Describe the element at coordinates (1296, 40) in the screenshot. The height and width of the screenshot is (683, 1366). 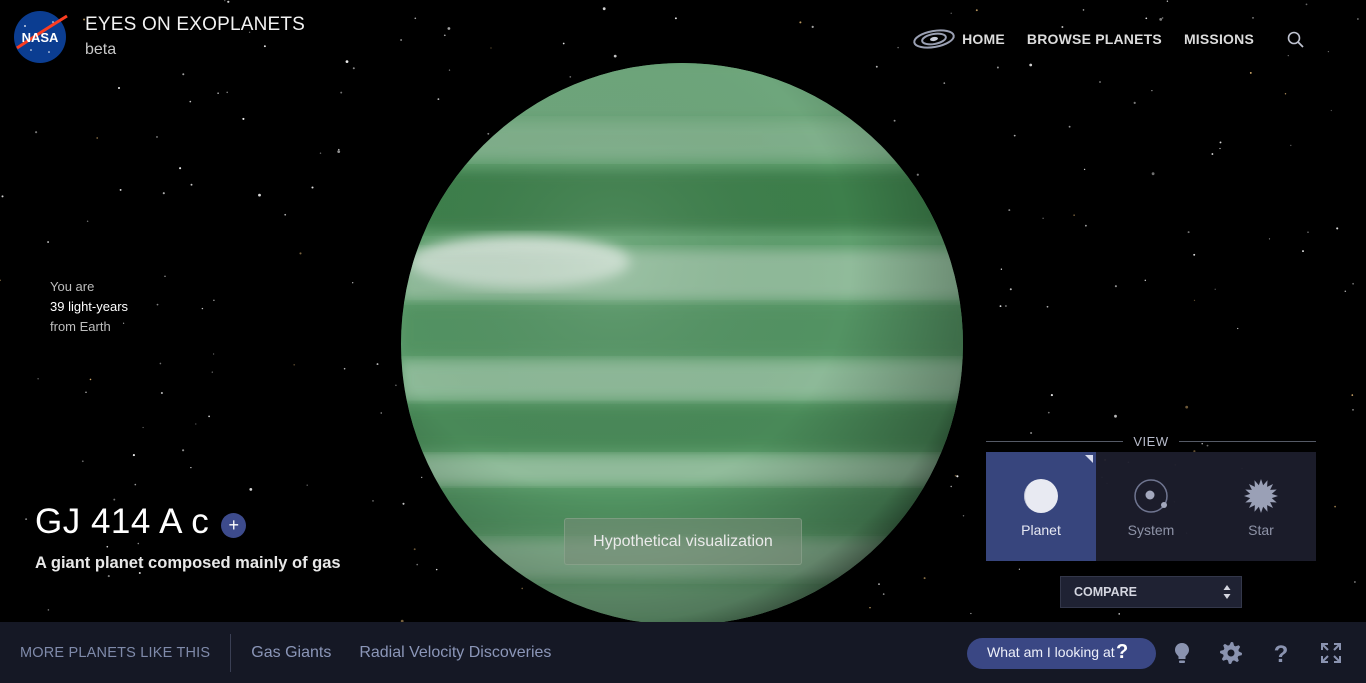
I see `search-icon` at that location.